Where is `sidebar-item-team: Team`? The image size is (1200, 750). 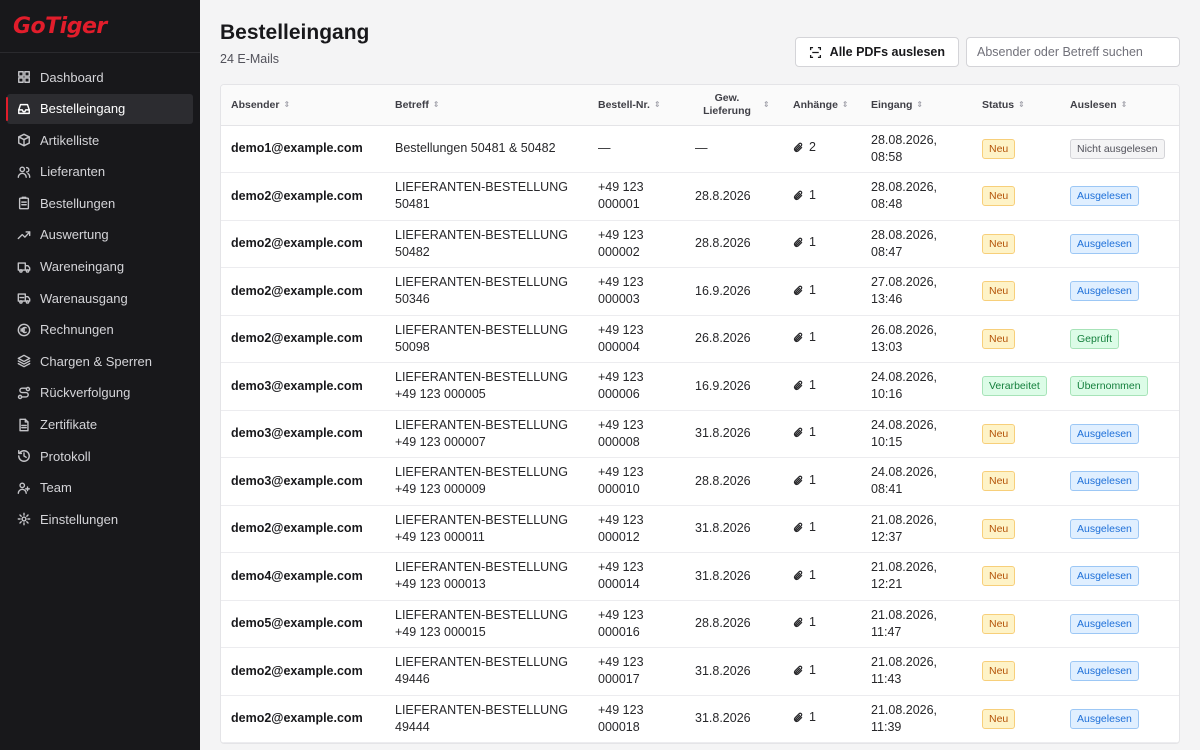 sidebar-item-team: Team is located at coordinates (100, 488).